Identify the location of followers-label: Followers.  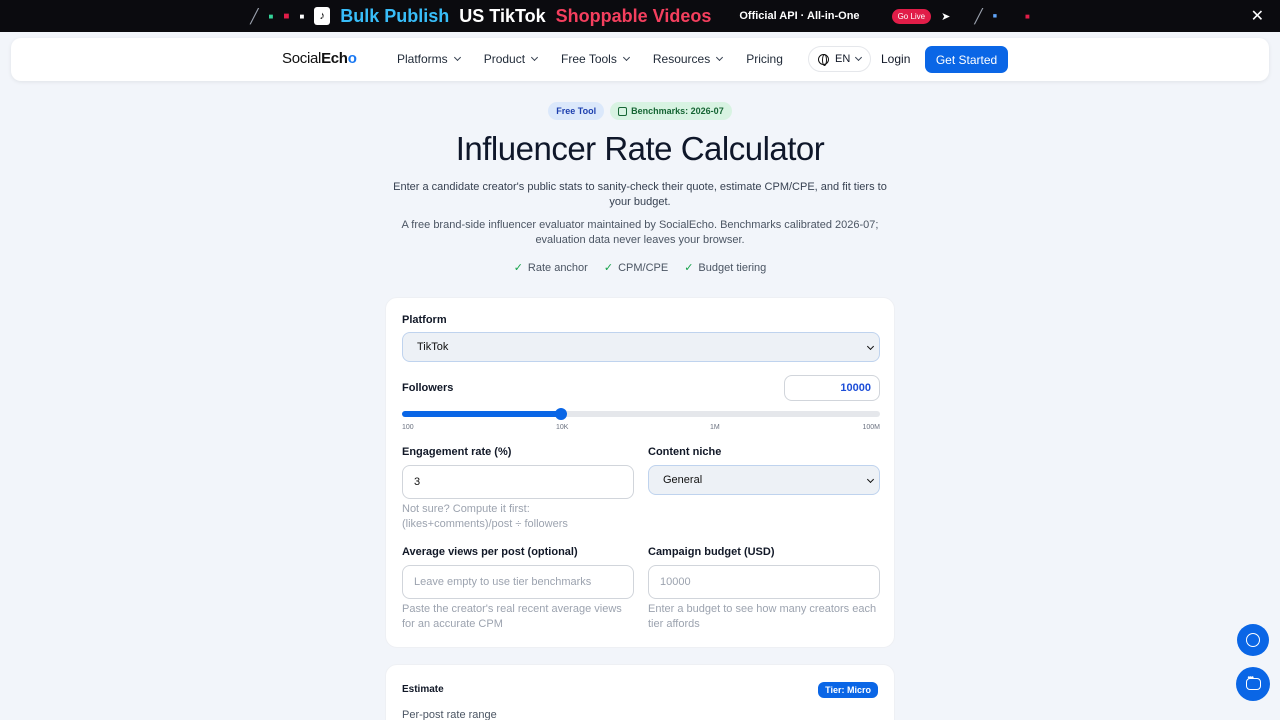
(428, 388).